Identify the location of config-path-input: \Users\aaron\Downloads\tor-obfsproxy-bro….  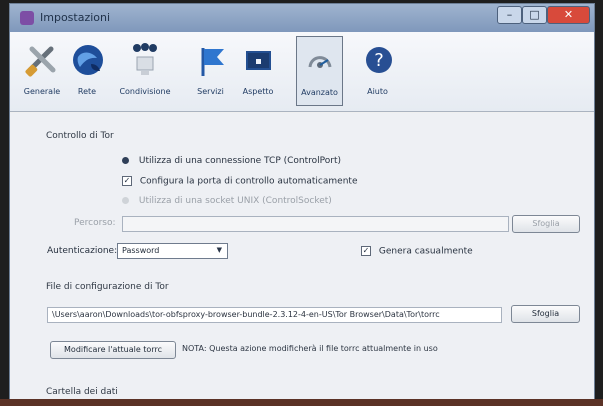
(274, 315).